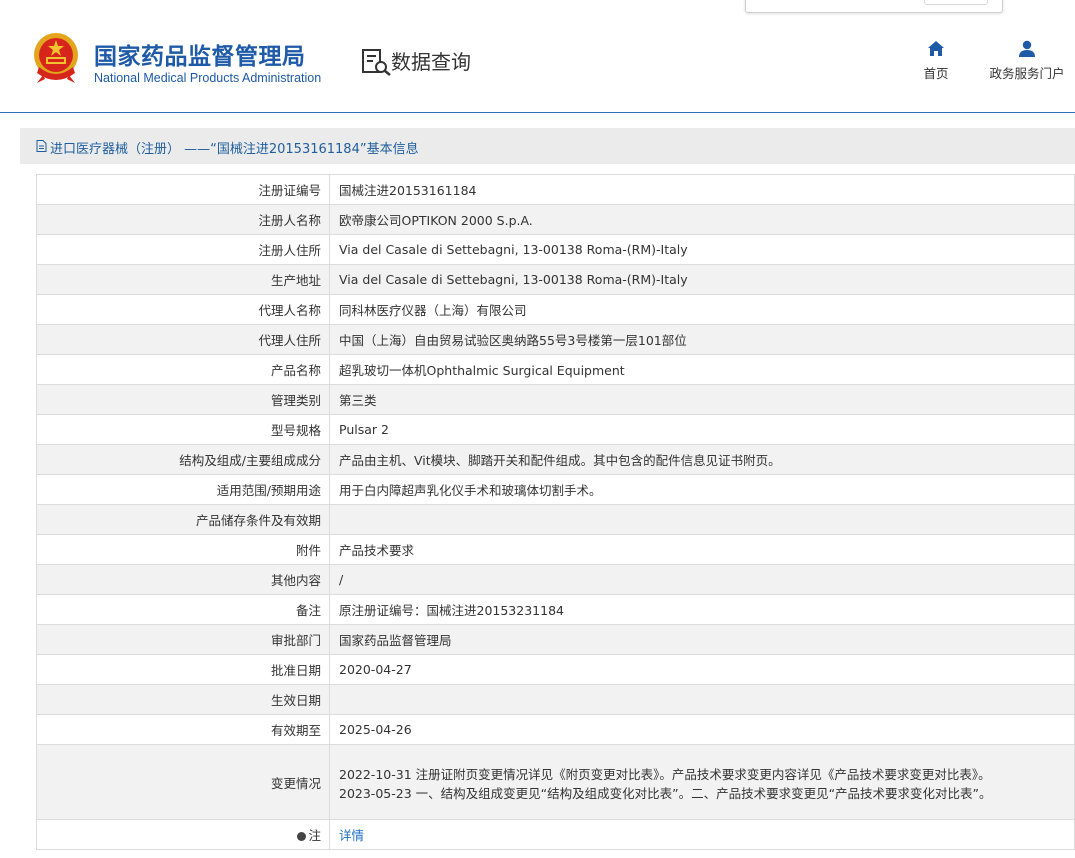 The image size is (1075, 858). Describe the element at coordinates (936, 48) in the screenshot. I see `home-icon` at that location.